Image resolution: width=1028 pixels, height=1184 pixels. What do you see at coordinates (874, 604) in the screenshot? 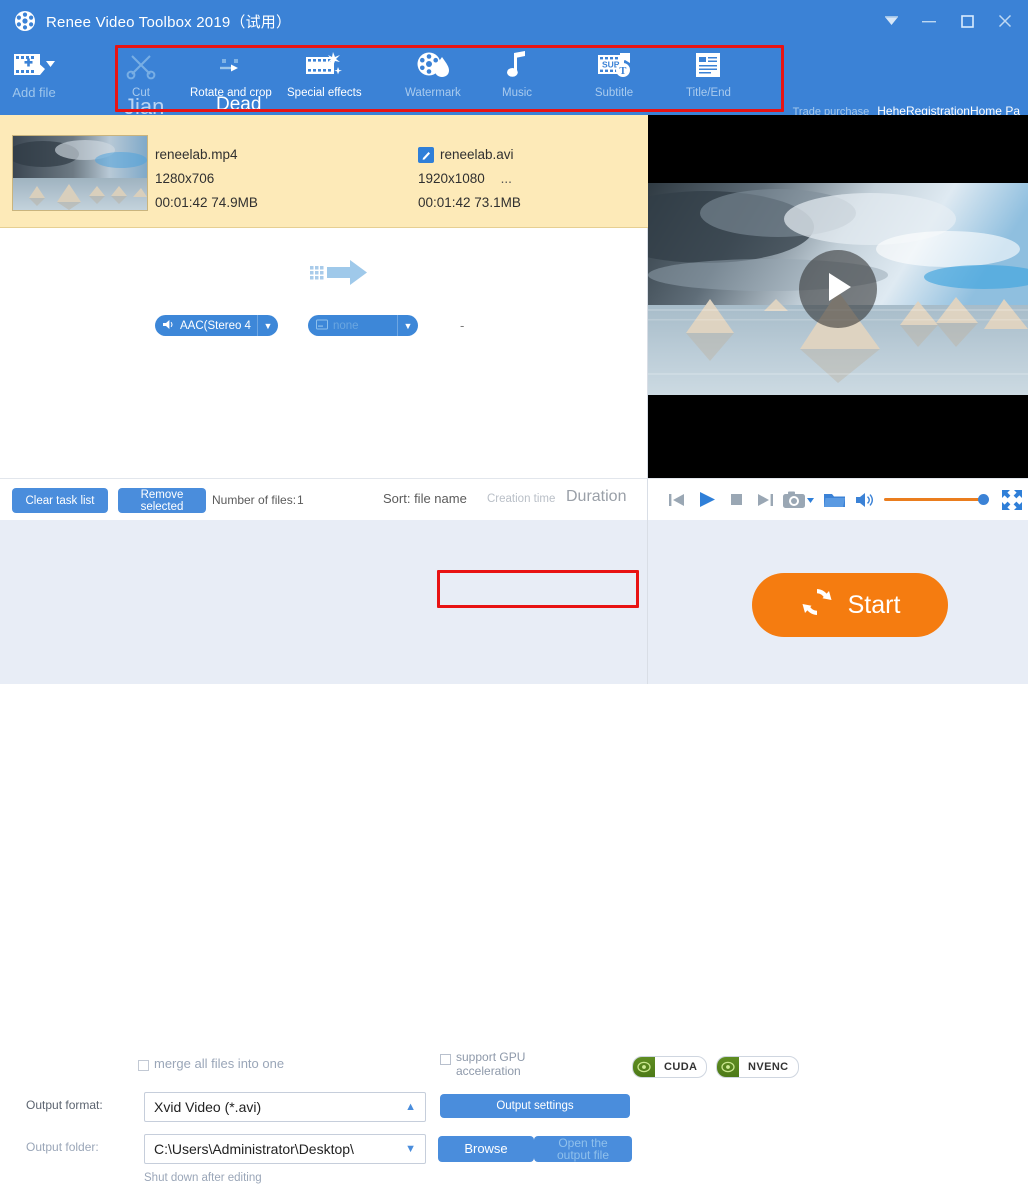
I see `start-button-label: Start` at bounding box center [874, 604].